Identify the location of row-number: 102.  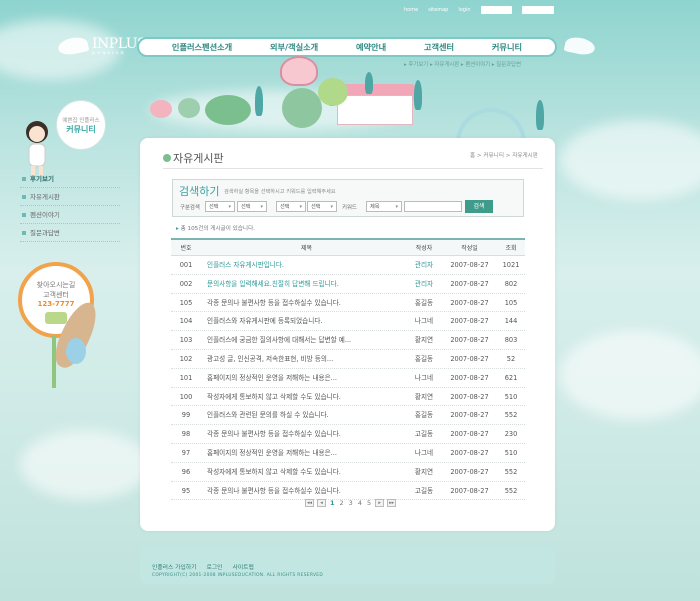
(186, 358).